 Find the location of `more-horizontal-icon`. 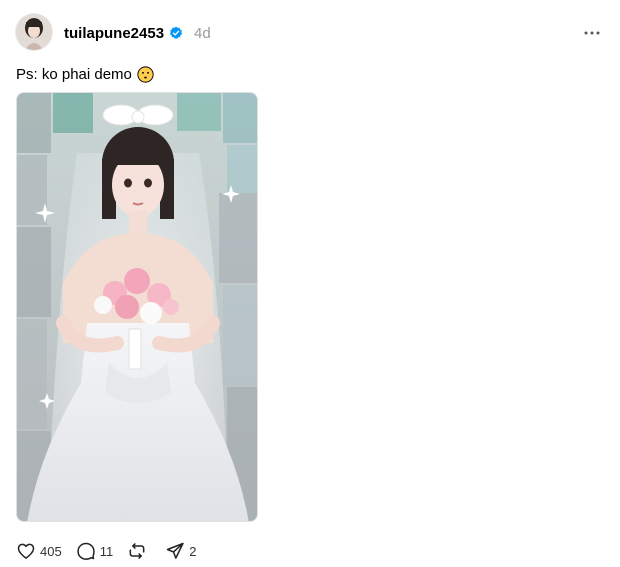

more-horizontal-icon is located at coordinates (592, 33).